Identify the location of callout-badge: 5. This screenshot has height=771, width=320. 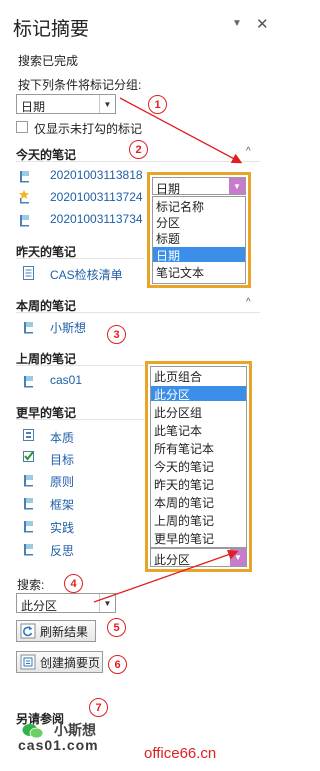
(116, 627).